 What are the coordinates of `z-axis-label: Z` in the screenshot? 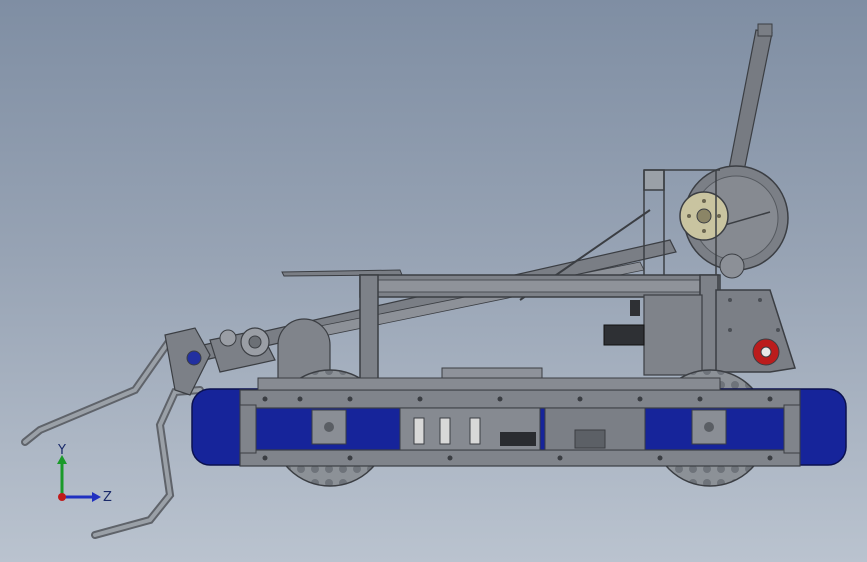 It's located at (107, 497).